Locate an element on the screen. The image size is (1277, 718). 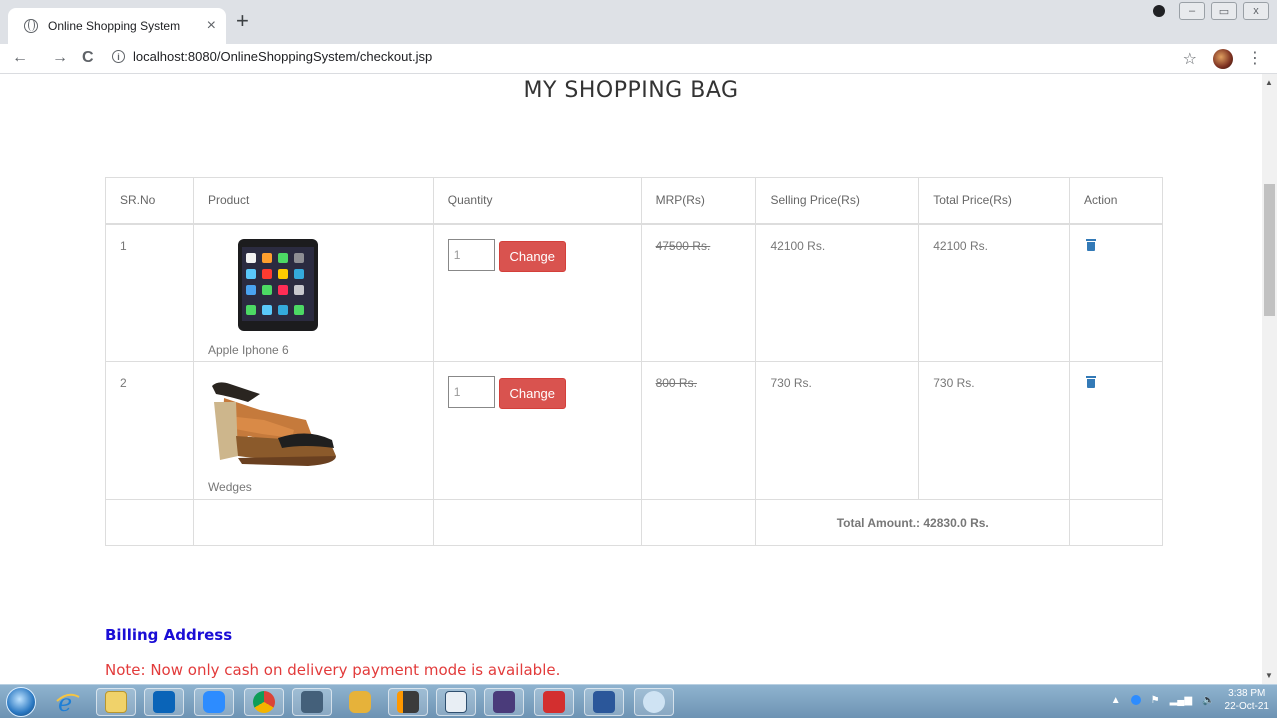
bookmark-star-icon: ☆ is located at coordinates (1190, 59).